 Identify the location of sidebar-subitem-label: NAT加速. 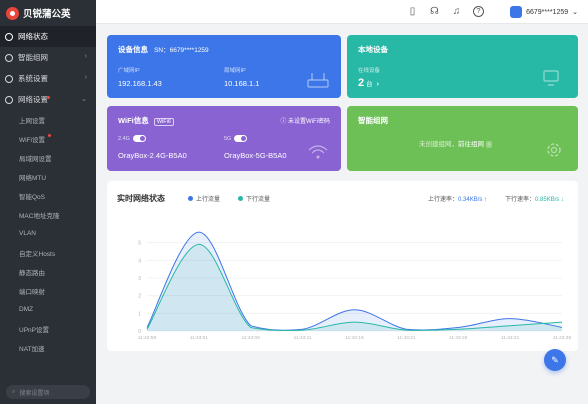
(32, 349).